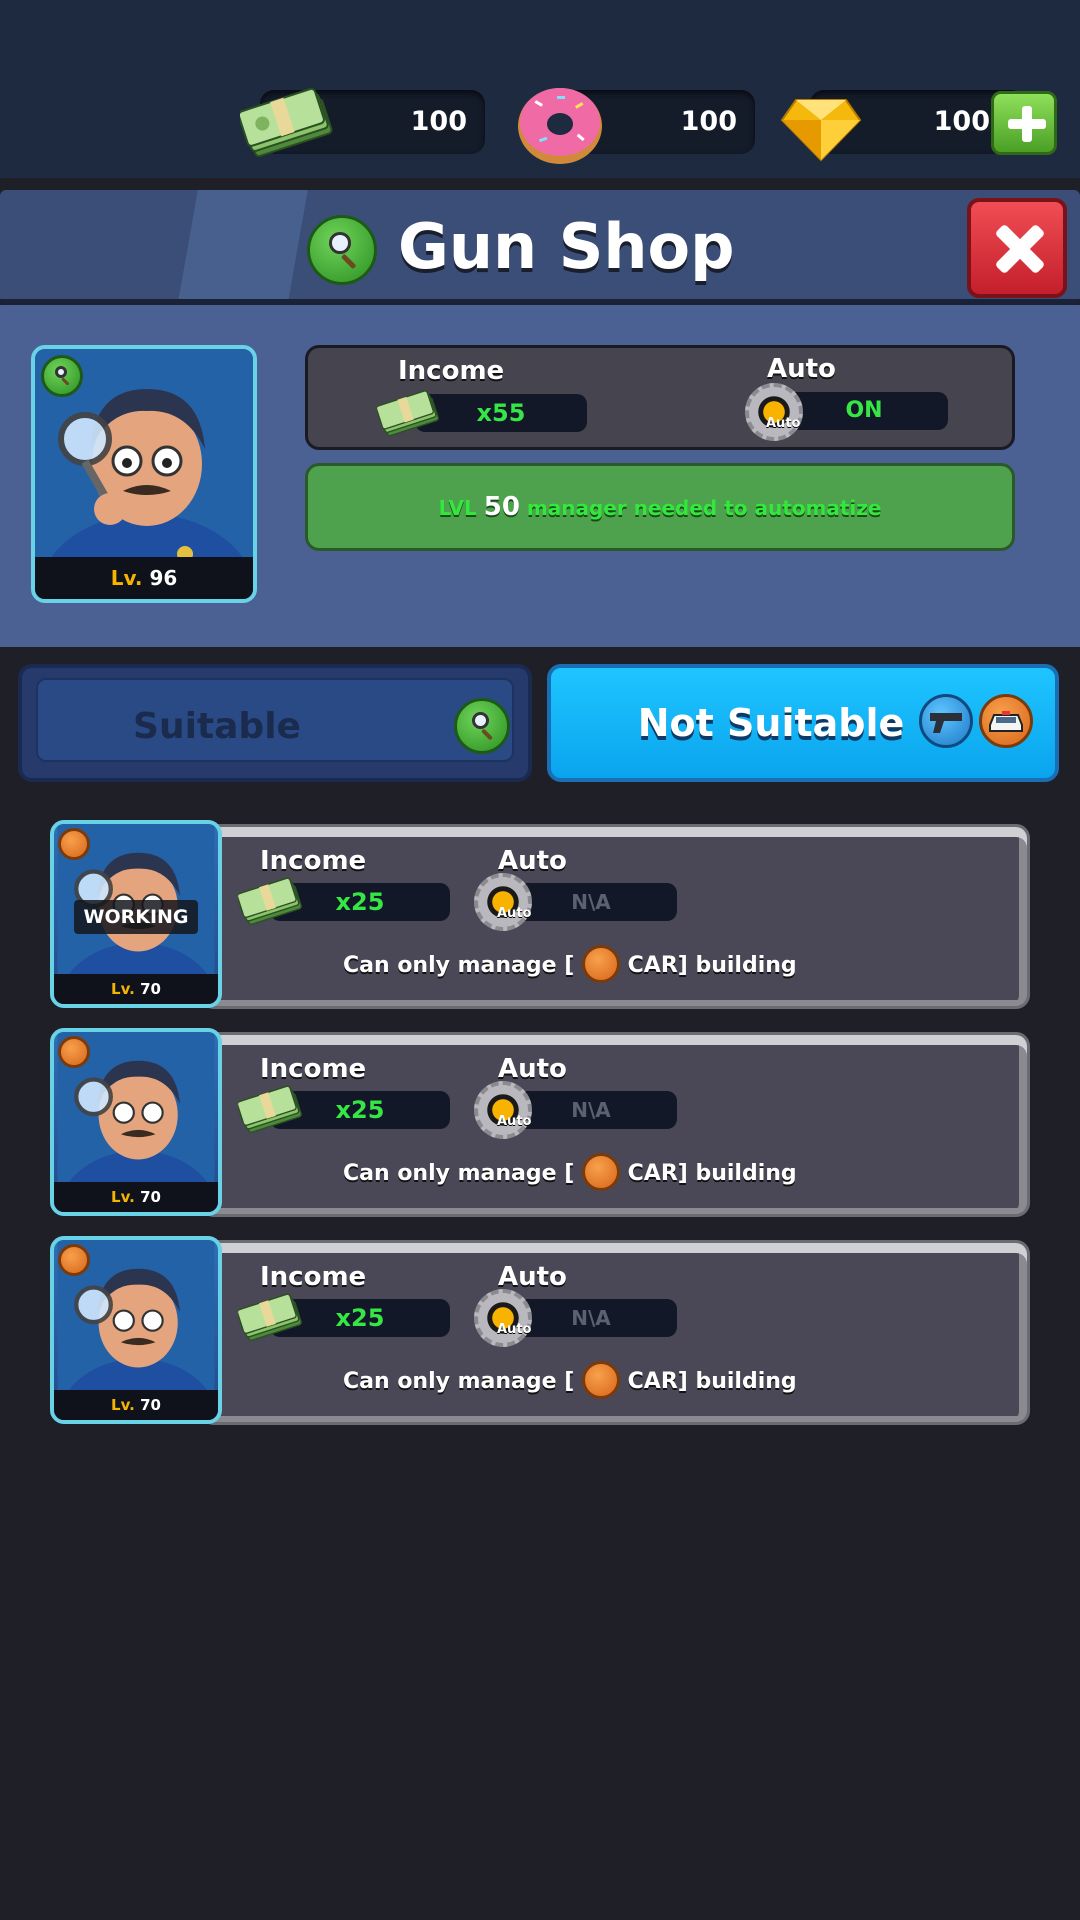 The width and height of the screenshot is (1080, 1920). Describe the element at coordinates (566, 246) in the screenshot. I see `building-title: Gun Shop` at that location.